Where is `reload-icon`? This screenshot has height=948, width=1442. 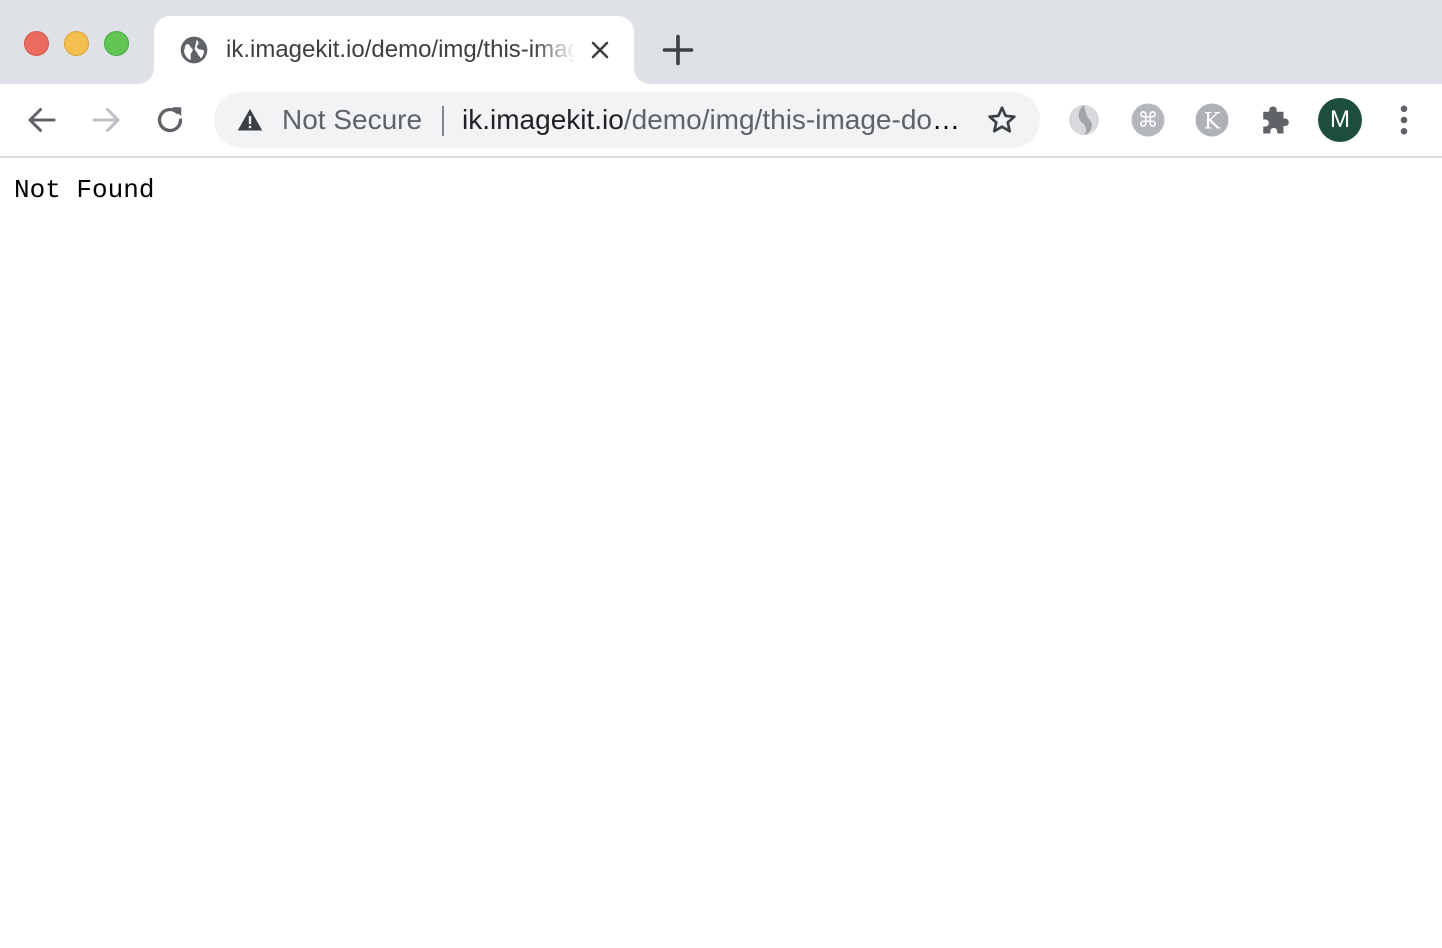 reload-icon is located at coordinates (170, 120).